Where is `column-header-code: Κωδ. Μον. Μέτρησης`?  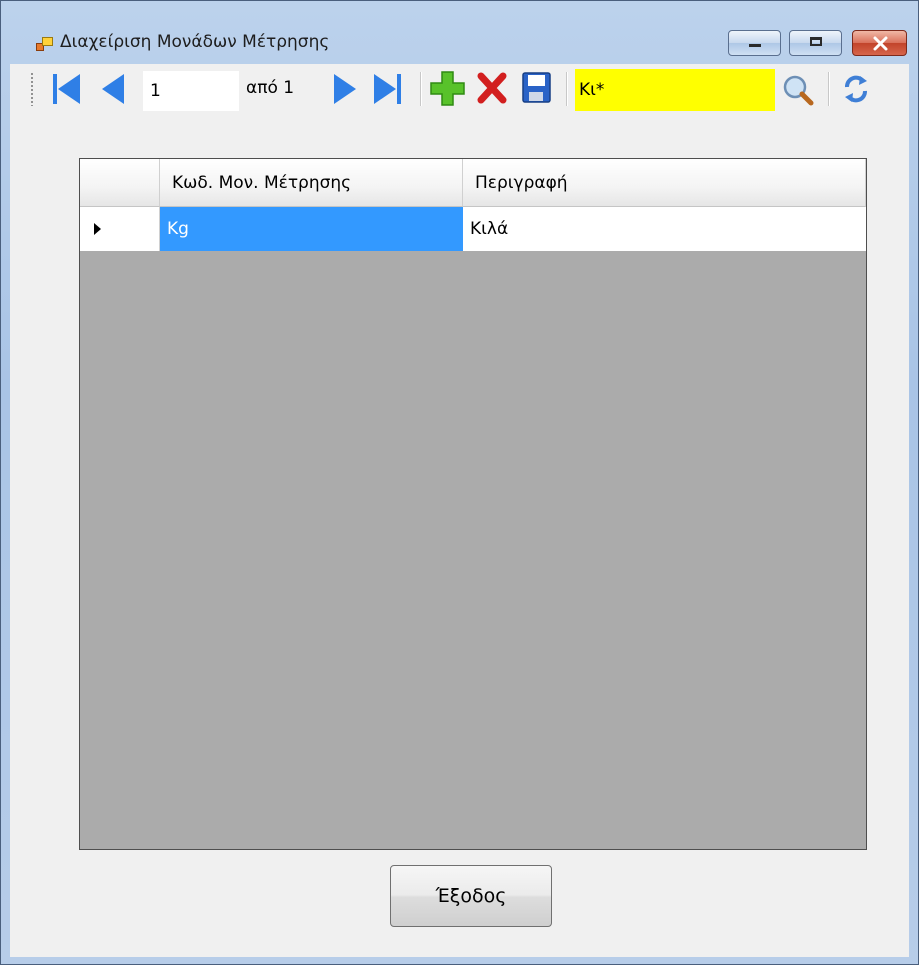
column-header-code: Κωδ. Μον. Μέτρησης is located at coordinates (311, 183).